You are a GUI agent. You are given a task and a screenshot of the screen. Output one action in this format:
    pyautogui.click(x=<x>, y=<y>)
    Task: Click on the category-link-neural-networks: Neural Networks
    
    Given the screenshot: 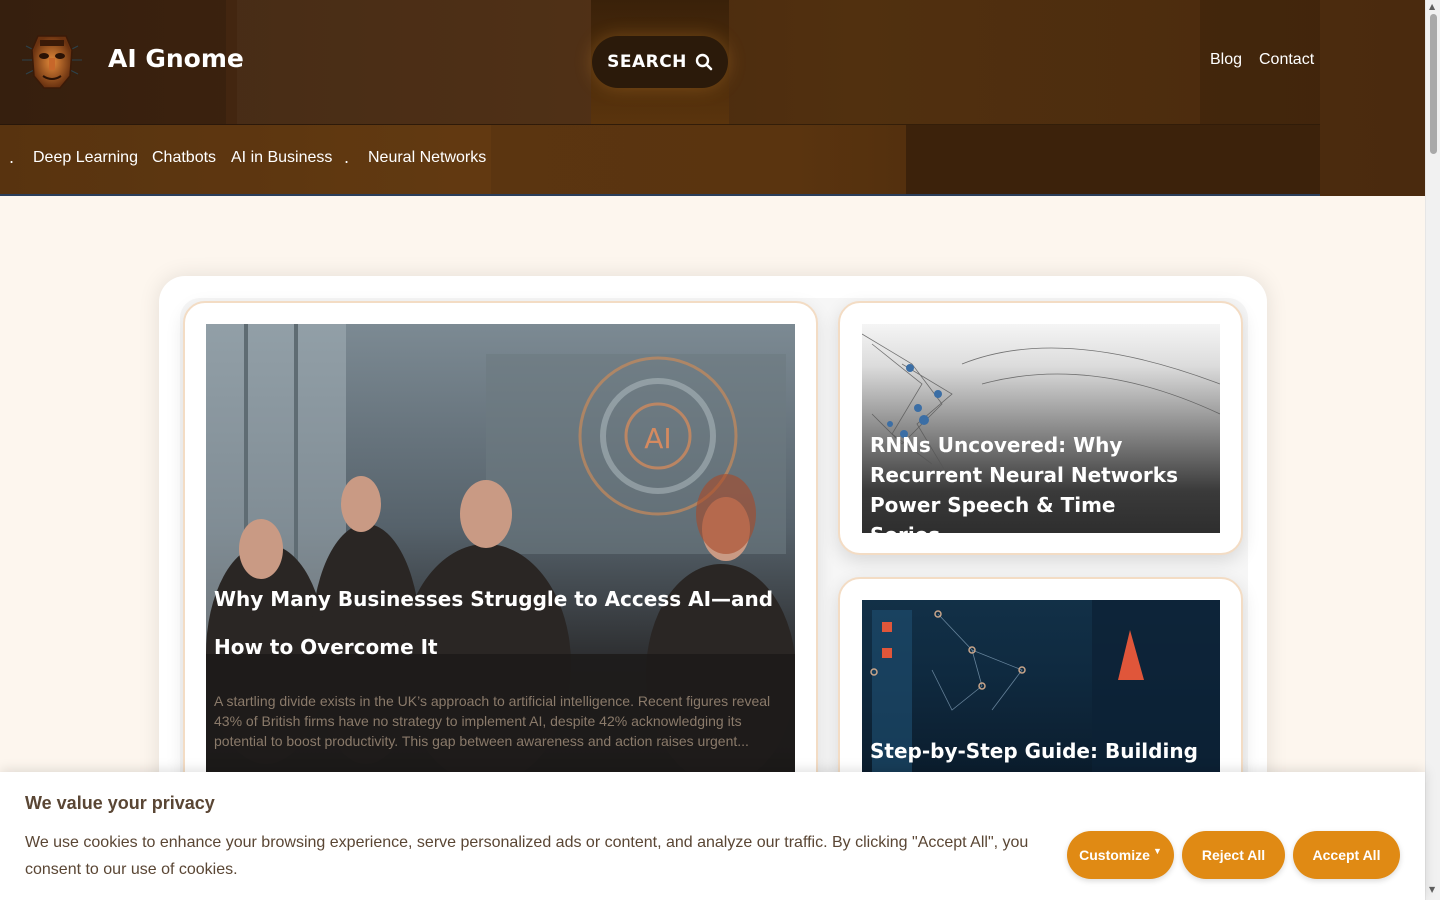 What is the action you would take?
    pyautogui.click(x=427, y=158)
    